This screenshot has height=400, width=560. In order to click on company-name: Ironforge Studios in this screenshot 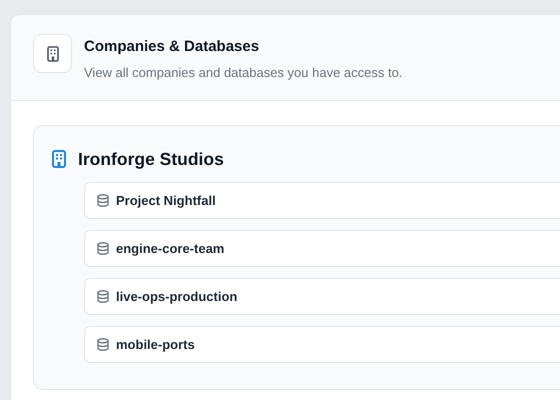, I will do `click(151, 159)`.